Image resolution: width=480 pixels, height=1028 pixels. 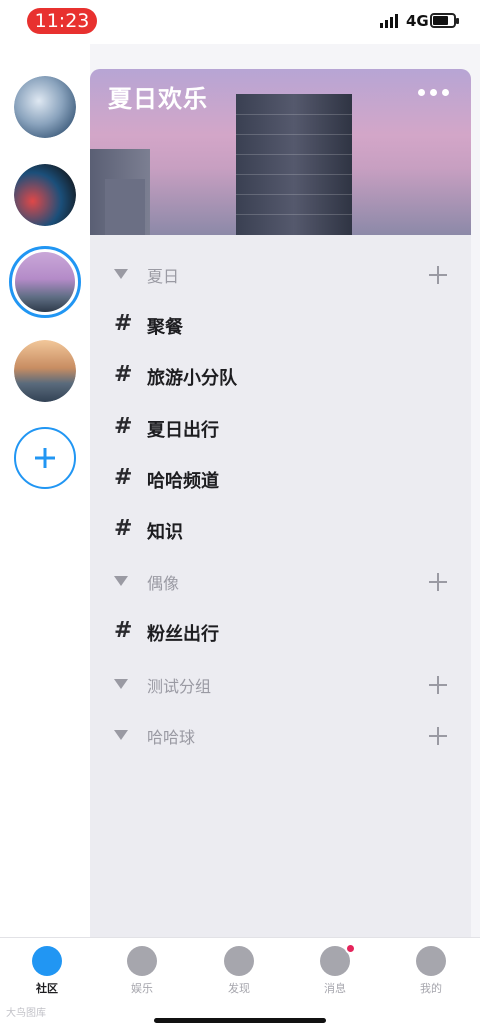 What do you see at coordinates (179, 686) in the screenshot?
I see `group-label: 测试分组` at bounding box center [179, 686].